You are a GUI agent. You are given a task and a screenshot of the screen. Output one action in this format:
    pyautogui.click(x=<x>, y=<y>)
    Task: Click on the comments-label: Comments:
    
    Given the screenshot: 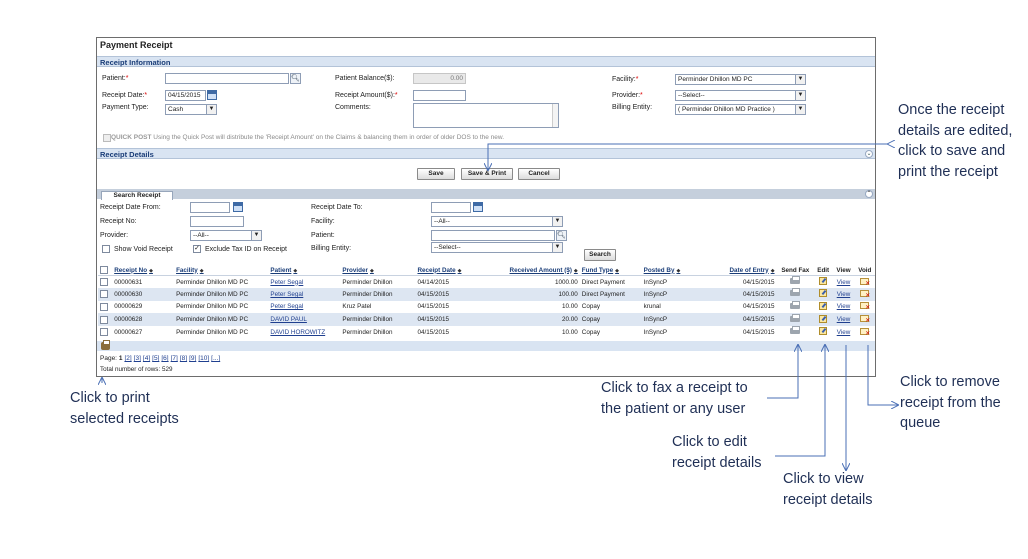 What is the action you would take?
    pyautogui.click(x=353, y=107)
    